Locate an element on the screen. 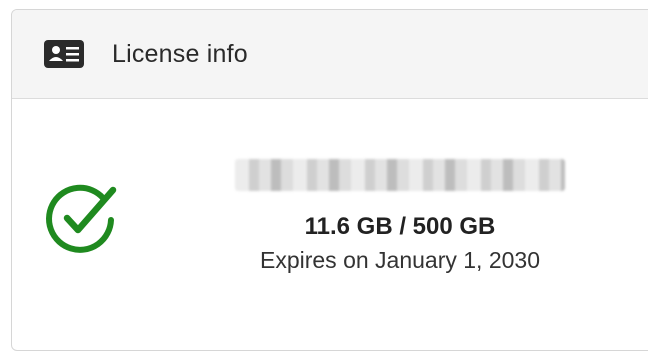  storage-usage: 11.6 GB / 500 GB is located at coordinates (400, 226).